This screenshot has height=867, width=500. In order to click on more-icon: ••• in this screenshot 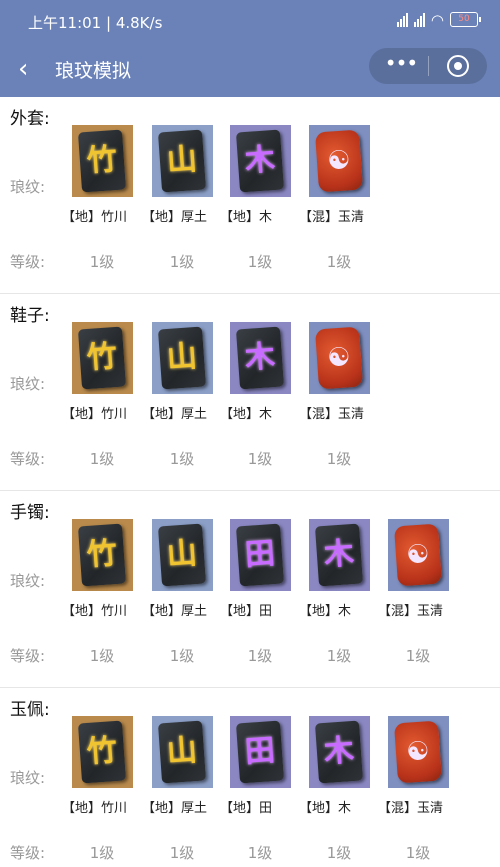, I will do `click(401, 66)`.